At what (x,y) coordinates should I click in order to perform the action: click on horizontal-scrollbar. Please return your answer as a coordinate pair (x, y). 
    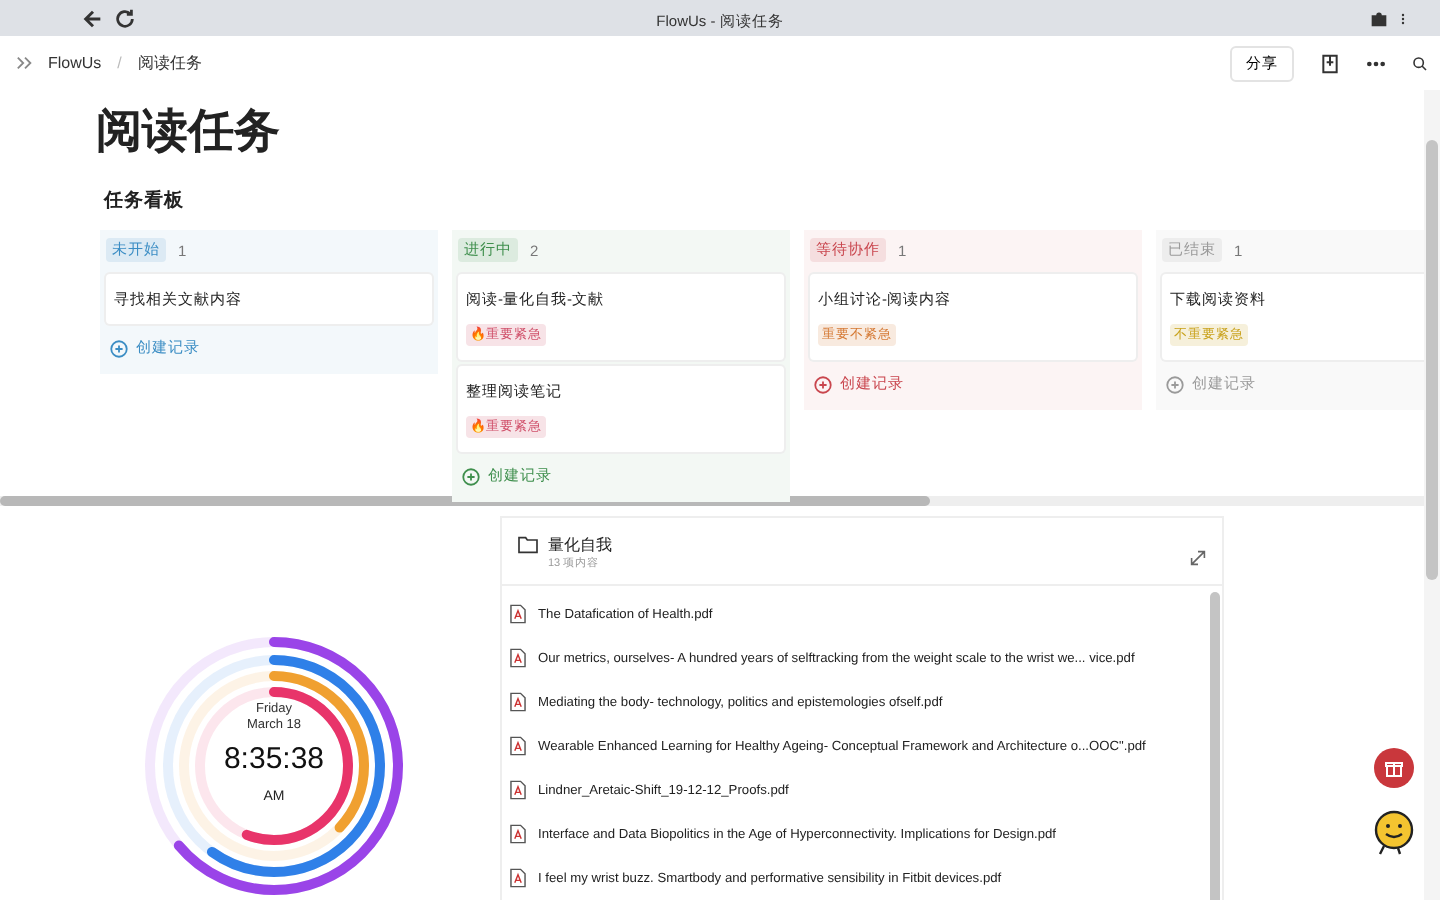
    Looking at the image, I should click on (712, 501).